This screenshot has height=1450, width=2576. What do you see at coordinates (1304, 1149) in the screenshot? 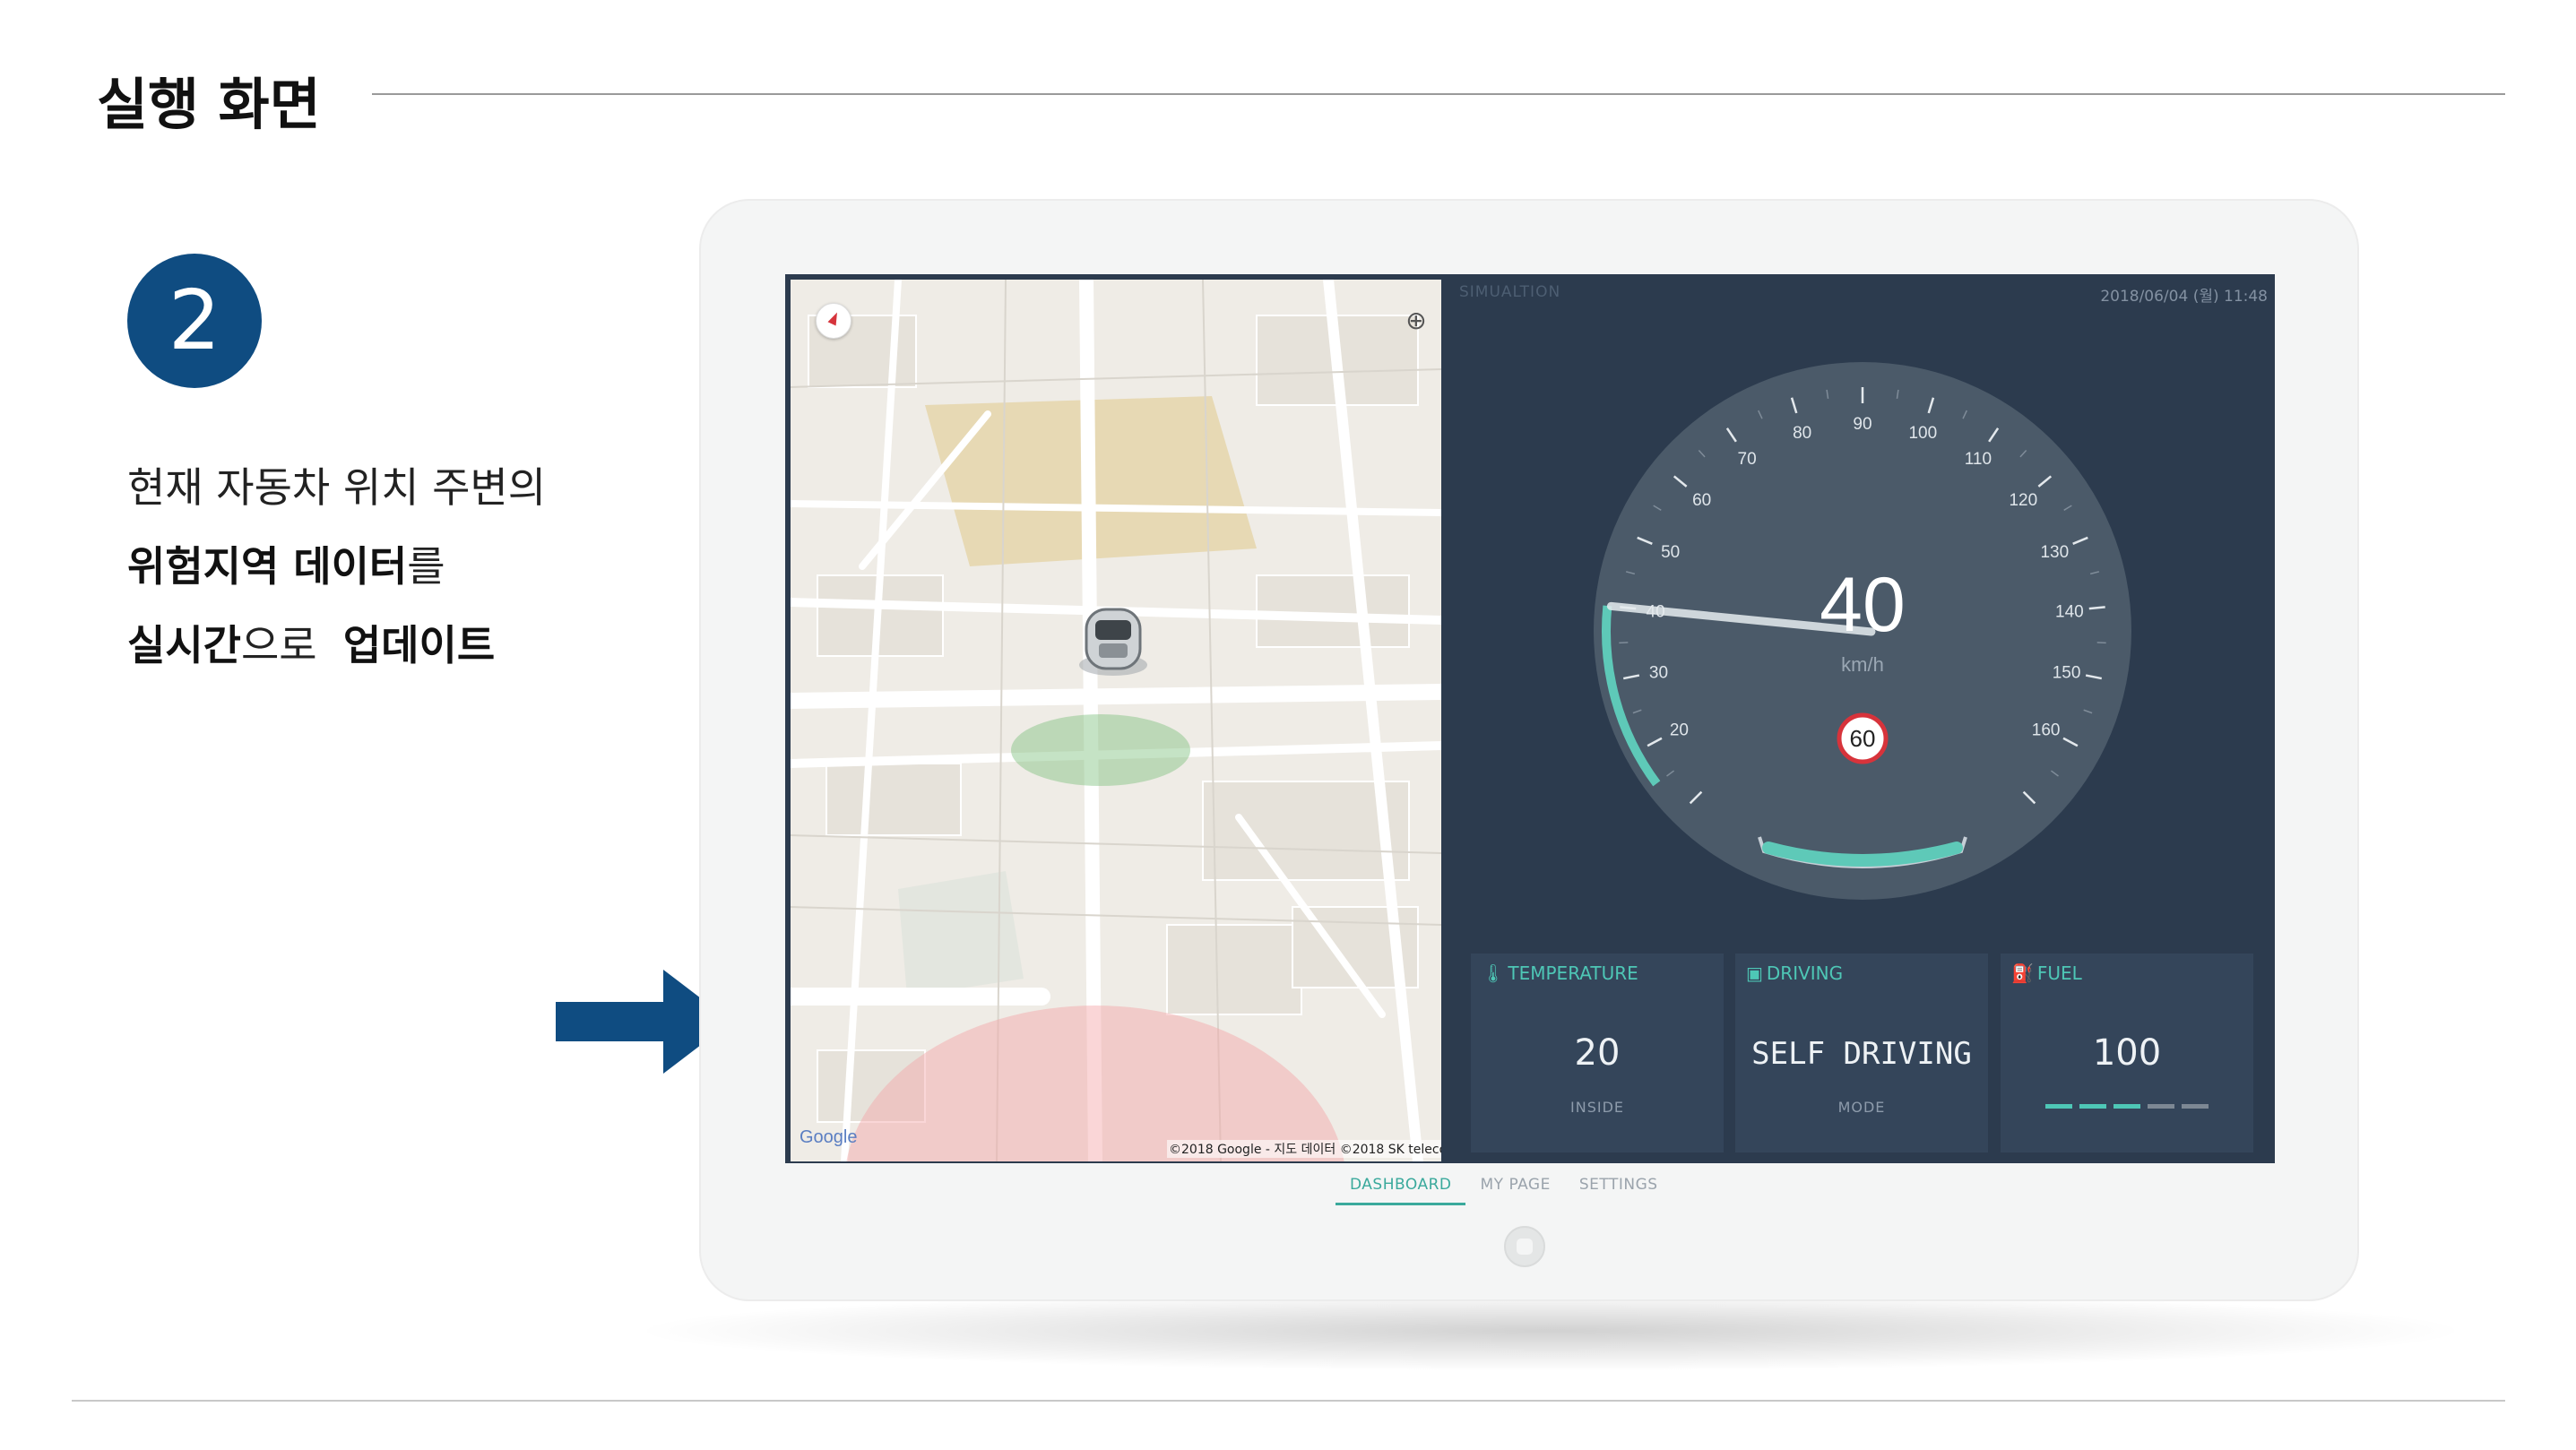
I see `map-copyright: ©2018 Google - 지도 데이터 ©2018 SK telecom` at bounding box center [1304, 1149].